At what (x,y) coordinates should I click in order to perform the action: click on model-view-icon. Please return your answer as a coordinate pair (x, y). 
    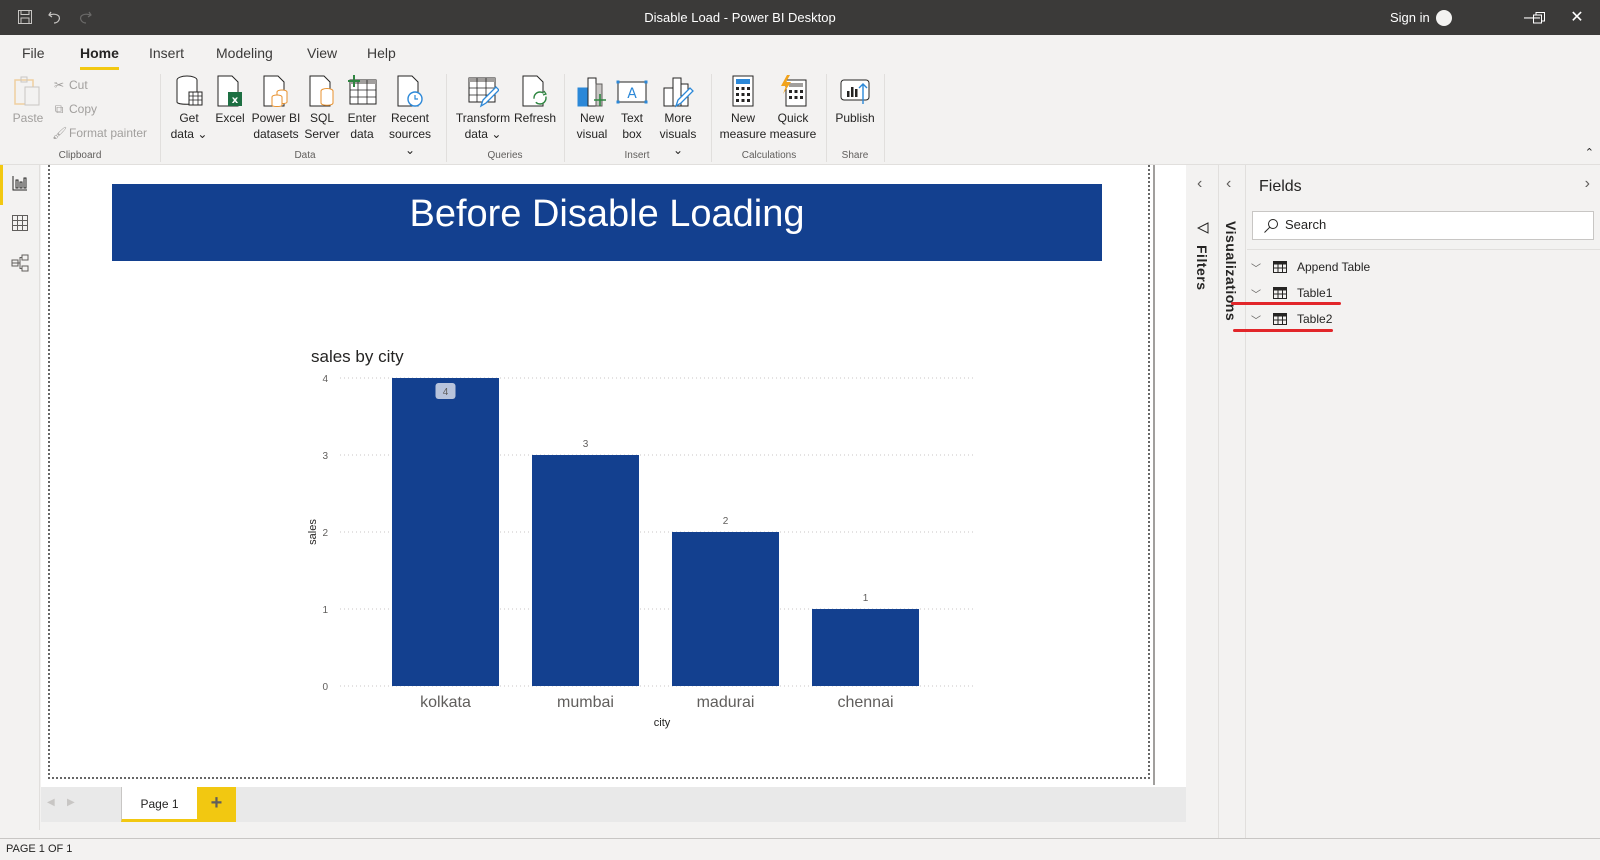
    Looking at the image, I should click on (20, 265).